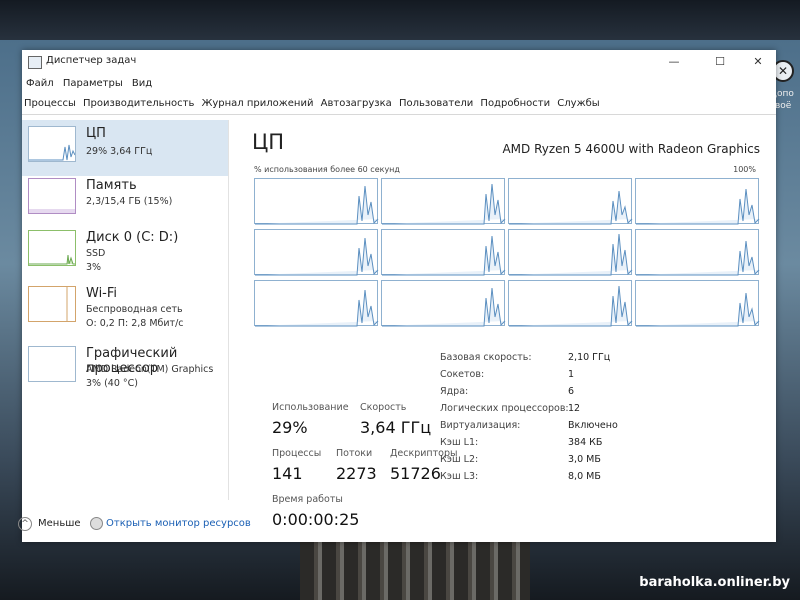  I want to click on tab-services: Службы, so click(578, 103).